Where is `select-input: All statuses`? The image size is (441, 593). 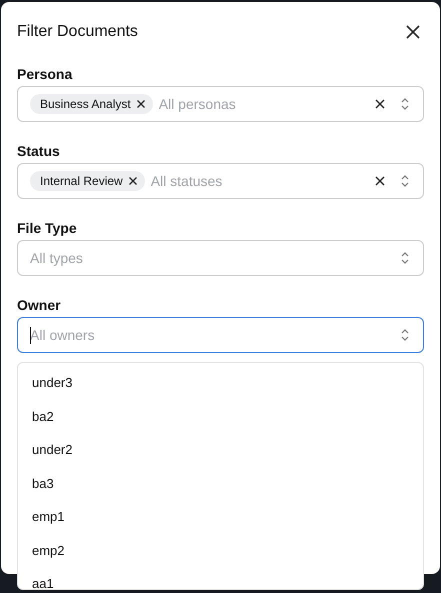
select-input: All statuses is located at coordinates (259, 181).